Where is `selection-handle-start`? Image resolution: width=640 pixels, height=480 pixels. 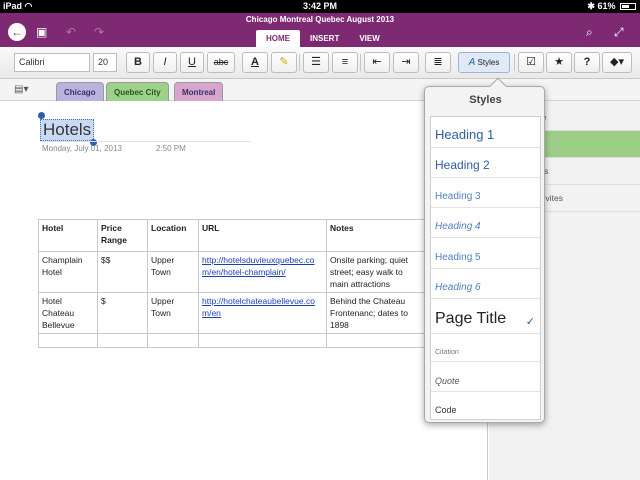
selection-handle-start is located at coordinates (41, 115).